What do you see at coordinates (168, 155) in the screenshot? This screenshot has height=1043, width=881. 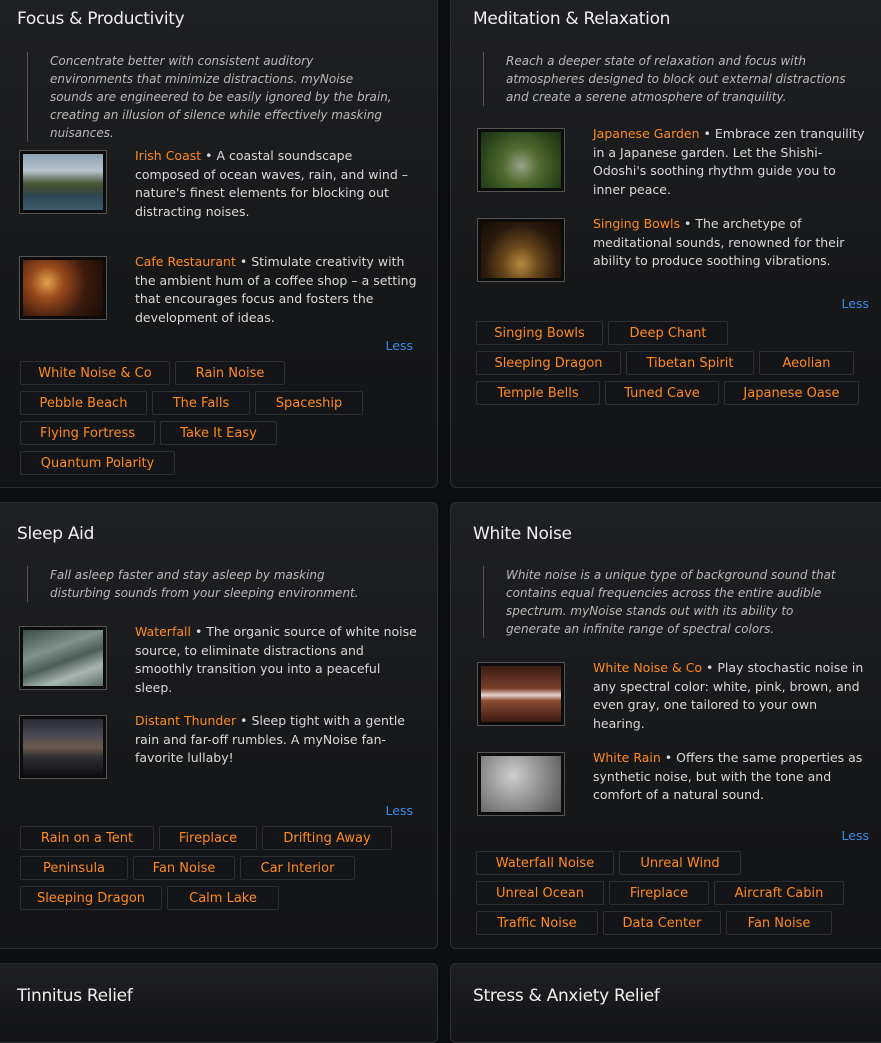 I see `feature-link: Irish Coast` at bounding box center [168, 155].